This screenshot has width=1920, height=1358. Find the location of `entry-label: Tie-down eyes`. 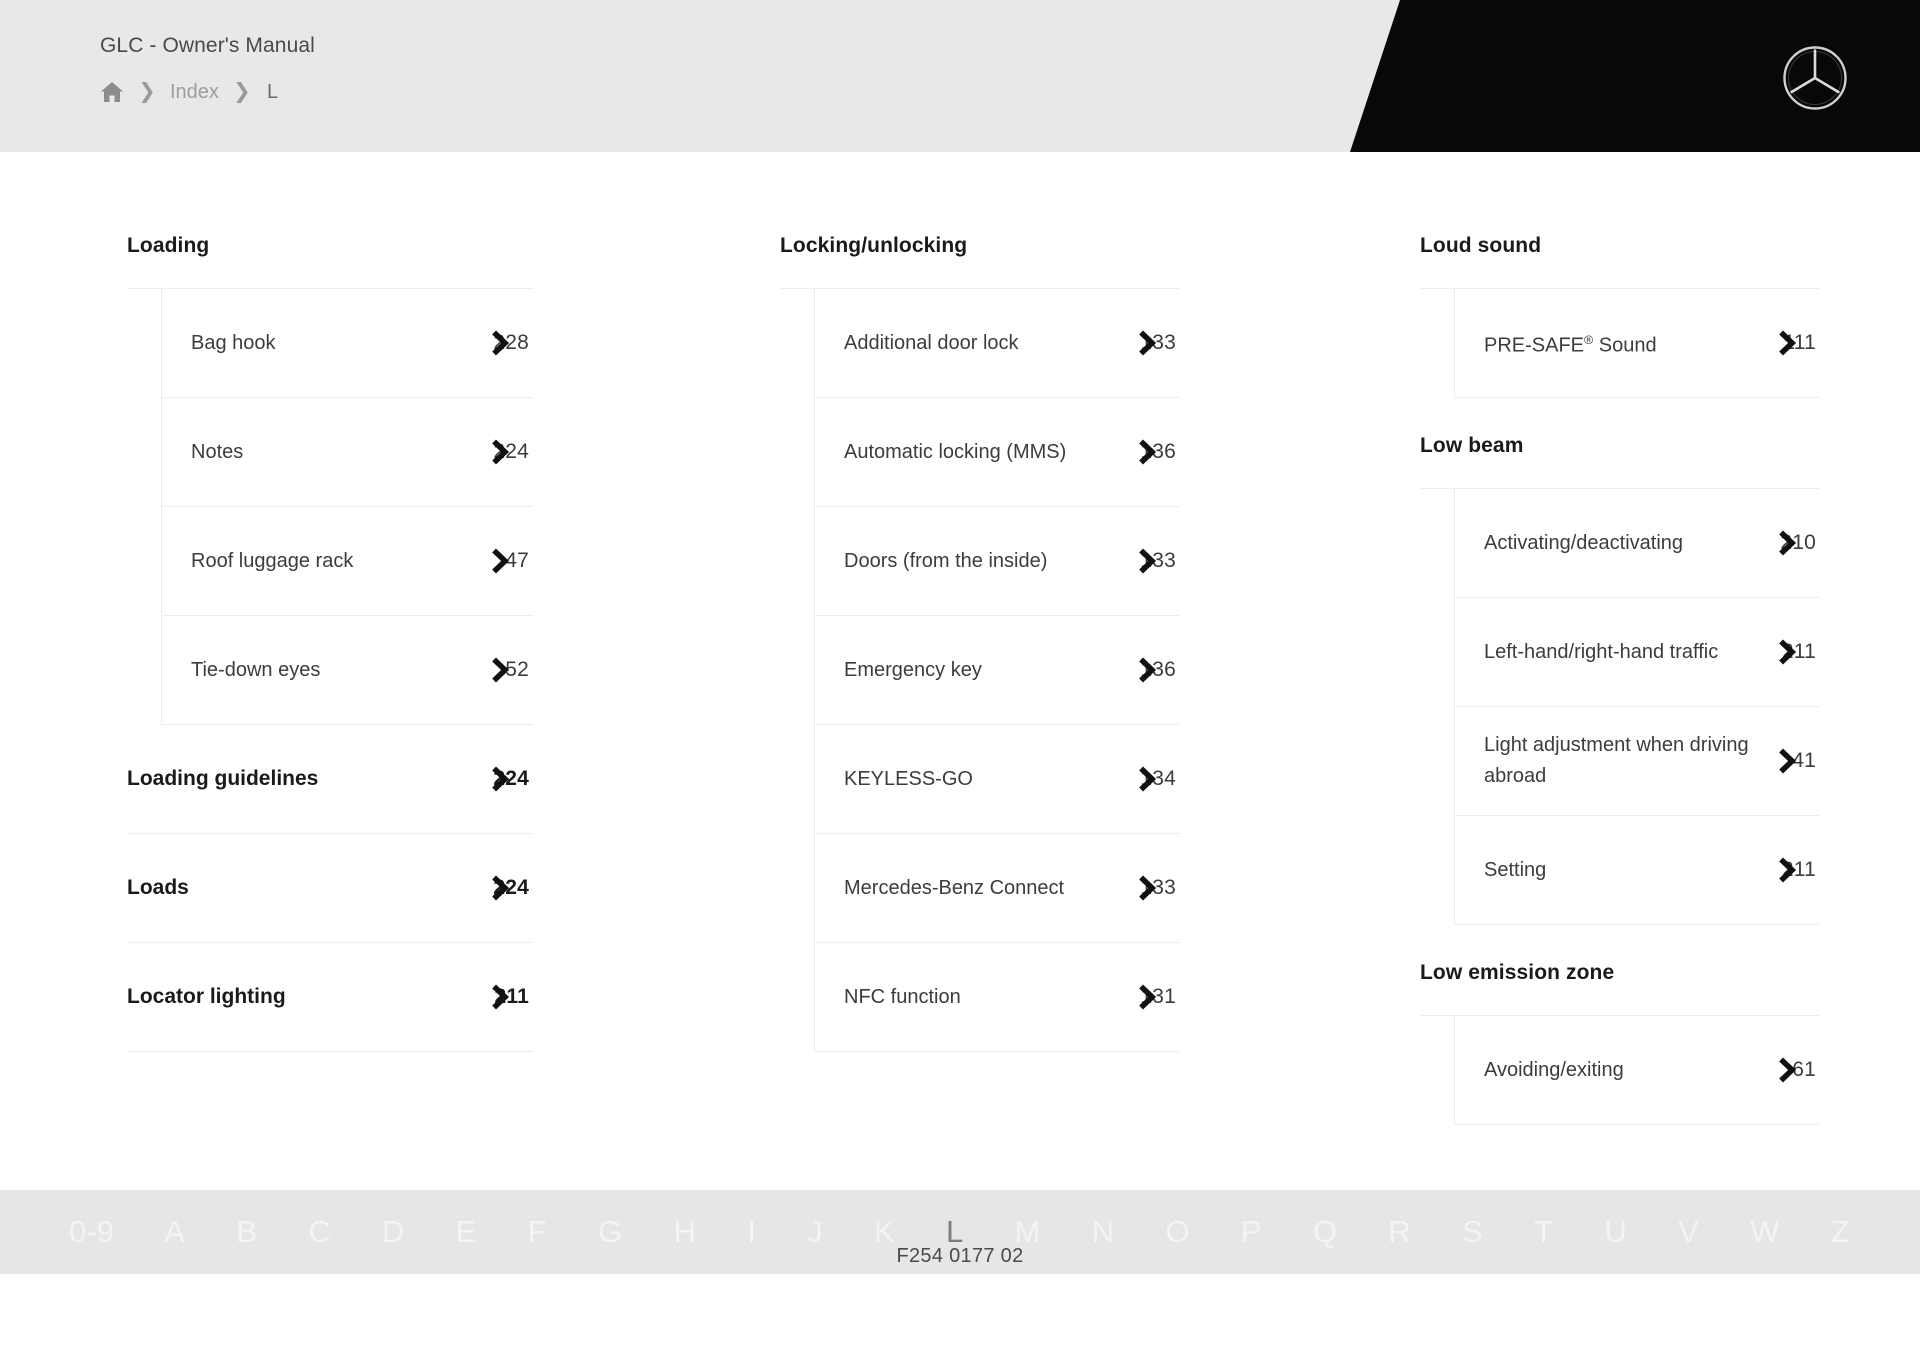

entry-label: Tie-down eyes is located at coordinates (256, 669).